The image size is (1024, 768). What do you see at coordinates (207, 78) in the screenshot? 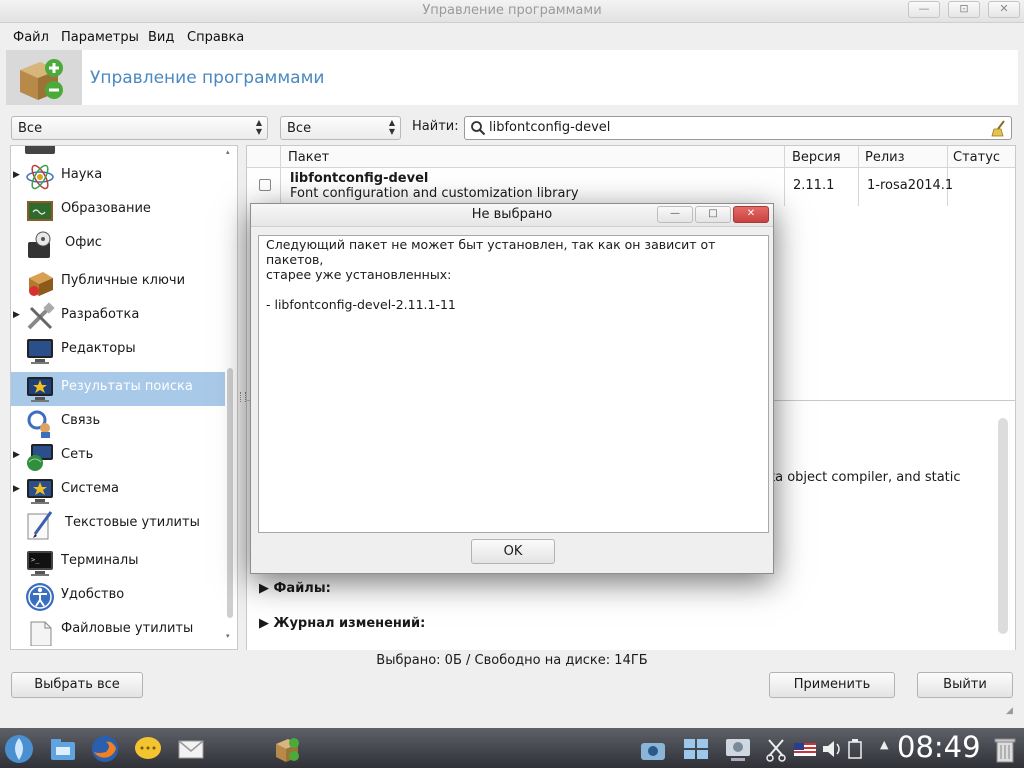
I see `header-title: Управление программами` at bounding box center [207, 78].